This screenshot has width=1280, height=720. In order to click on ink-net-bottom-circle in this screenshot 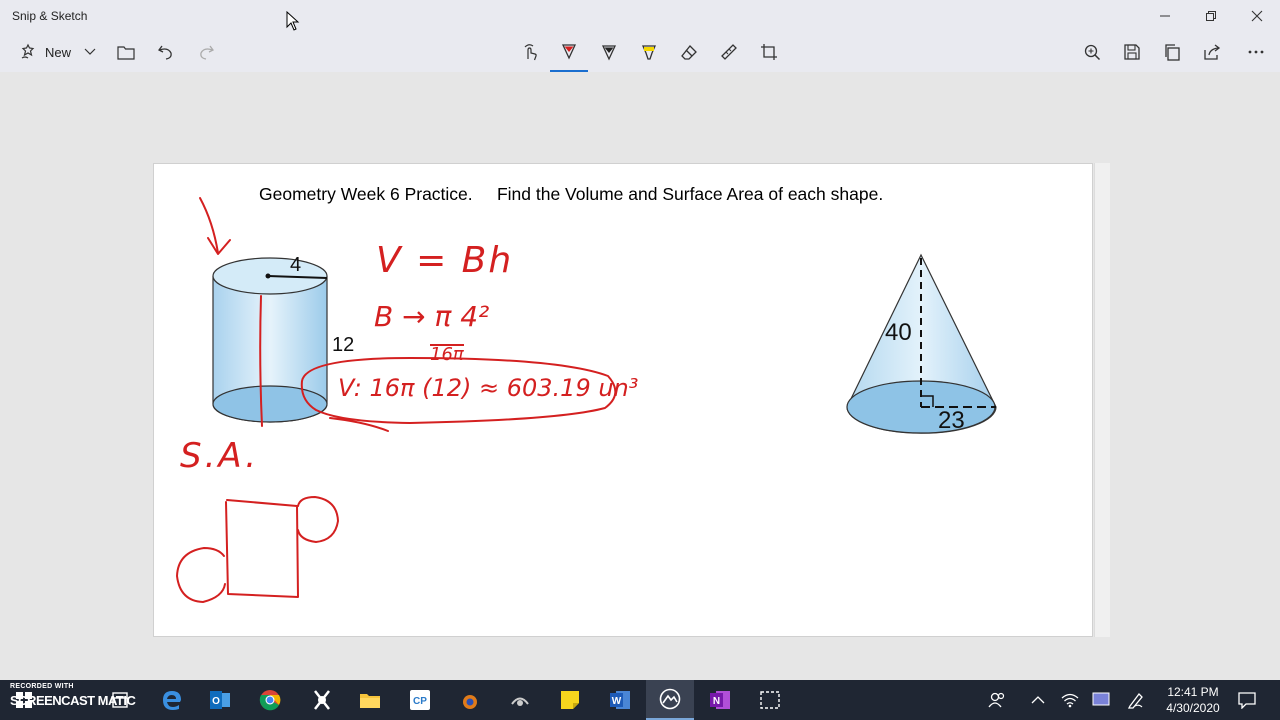, I will do `click(201, 575)`.